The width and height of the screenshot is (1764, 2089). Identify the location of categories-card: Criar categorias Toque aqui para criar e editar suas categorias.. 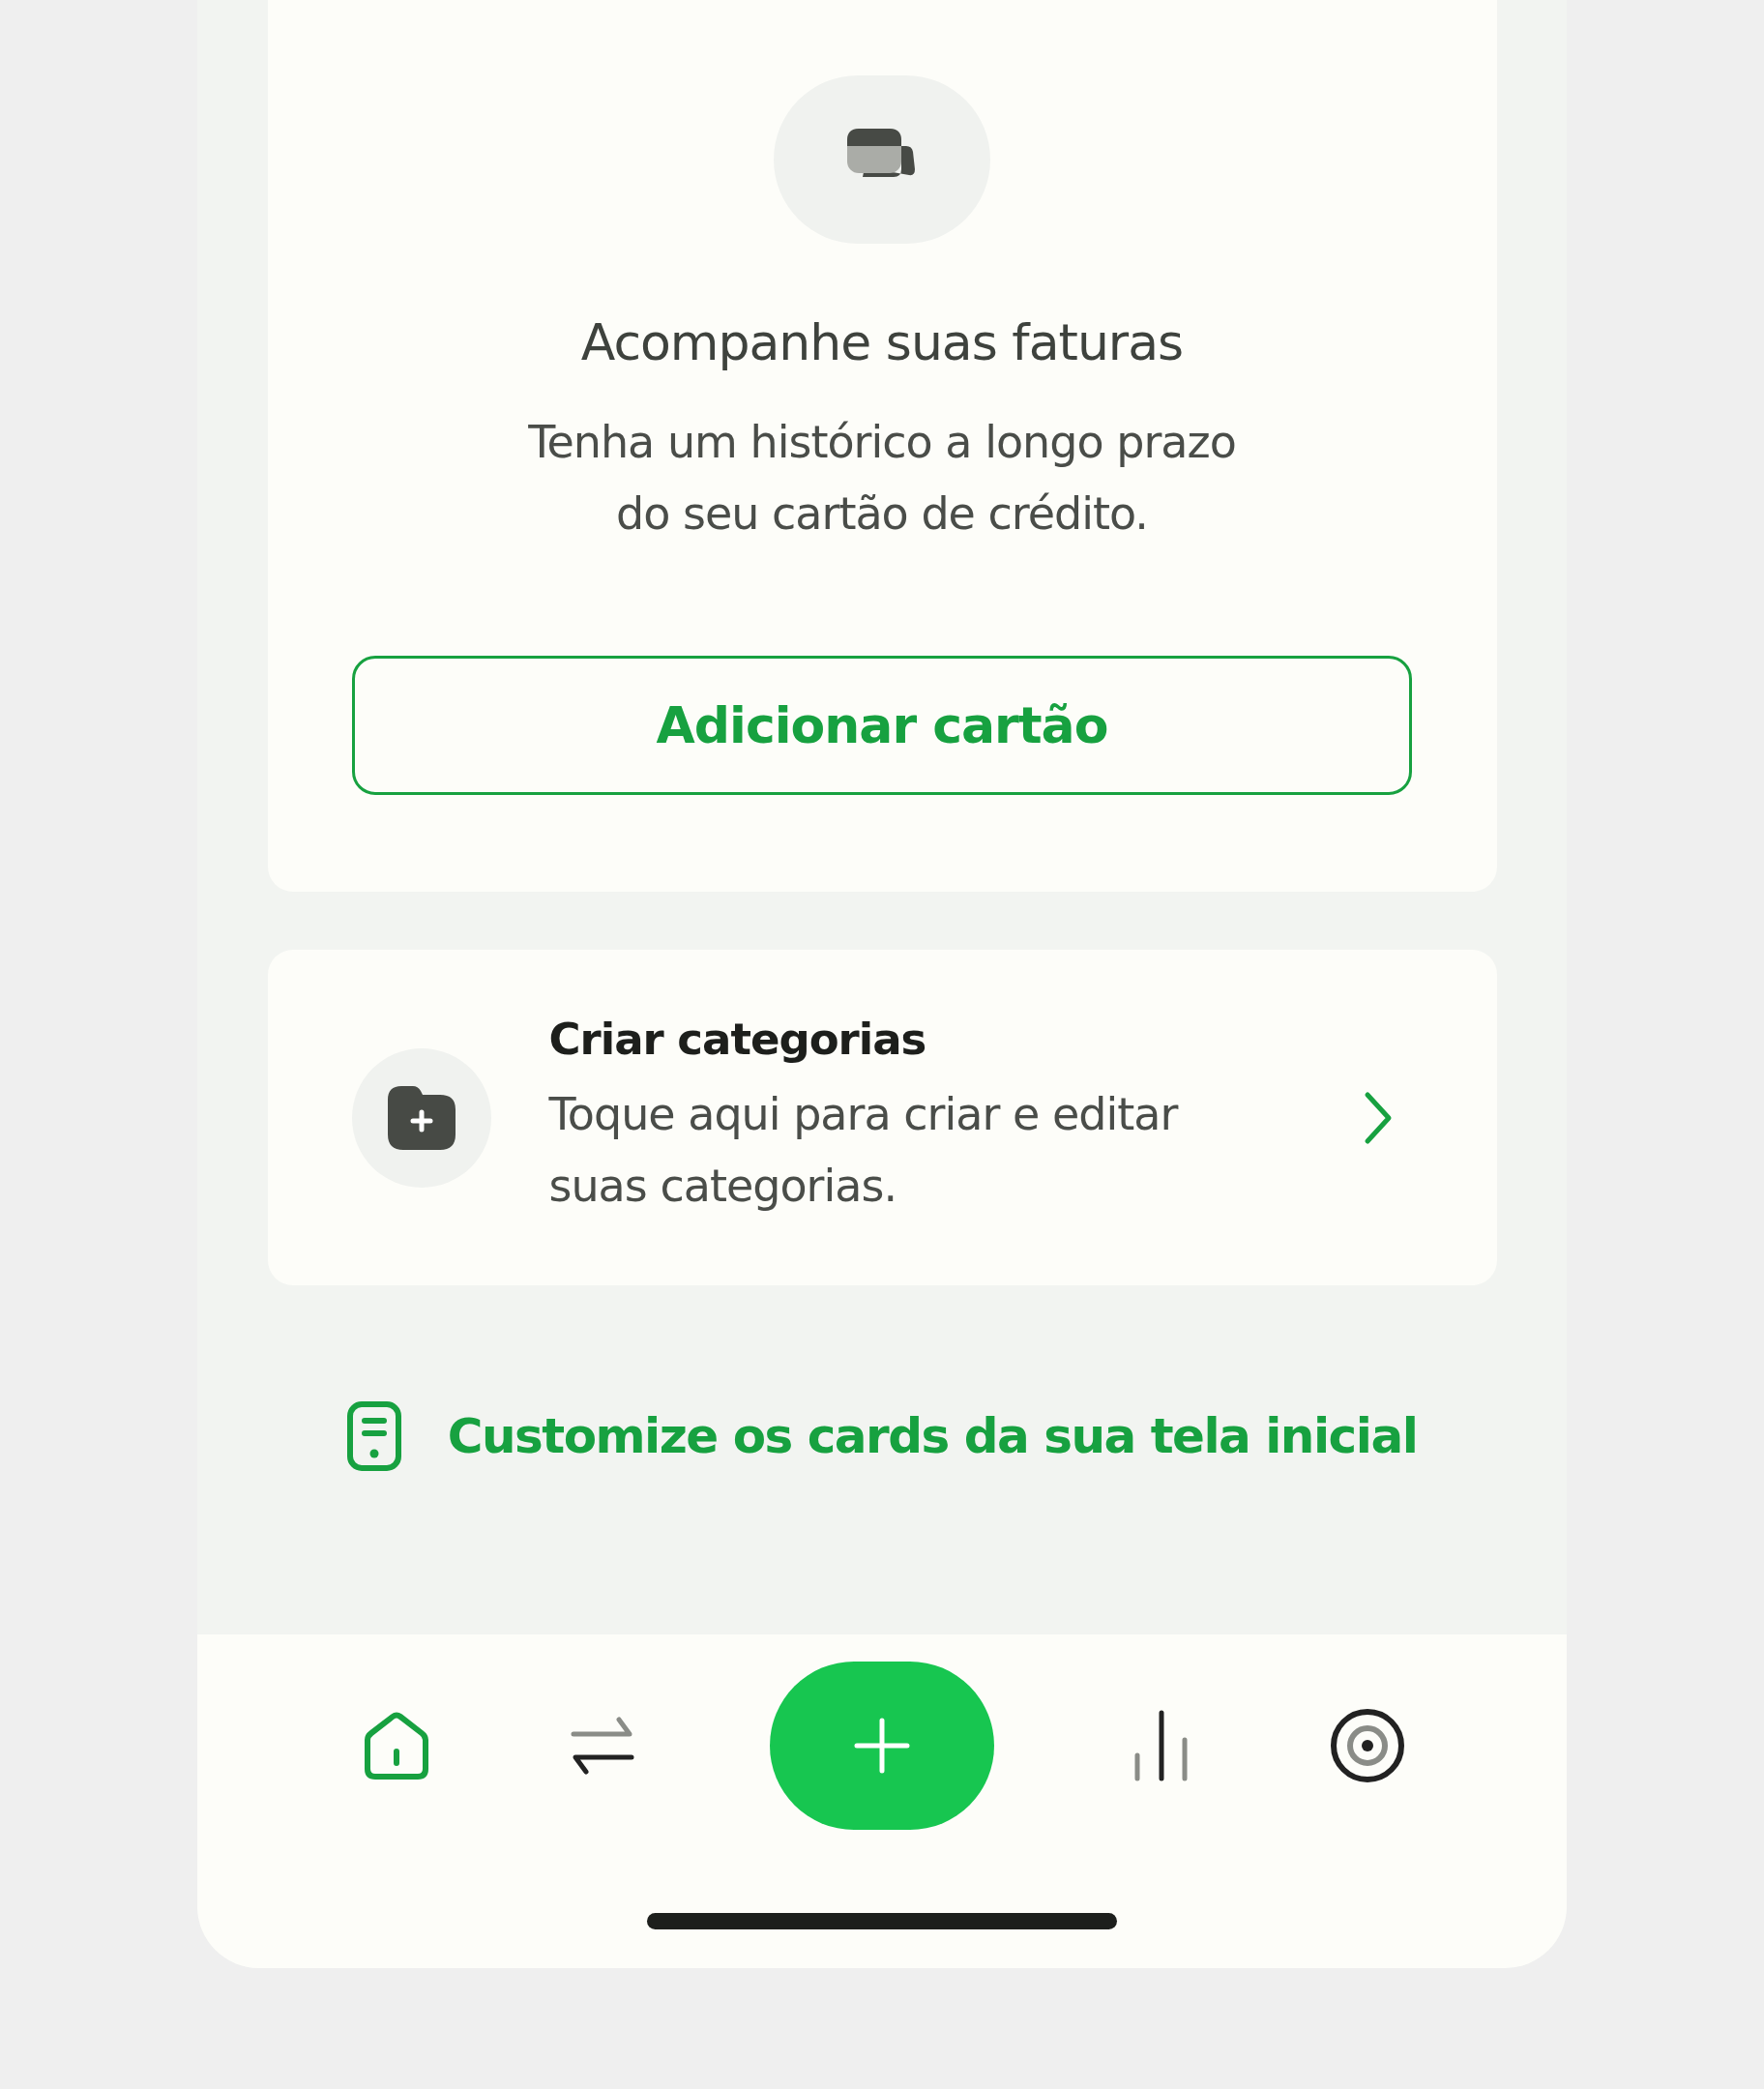
(882, 1117).